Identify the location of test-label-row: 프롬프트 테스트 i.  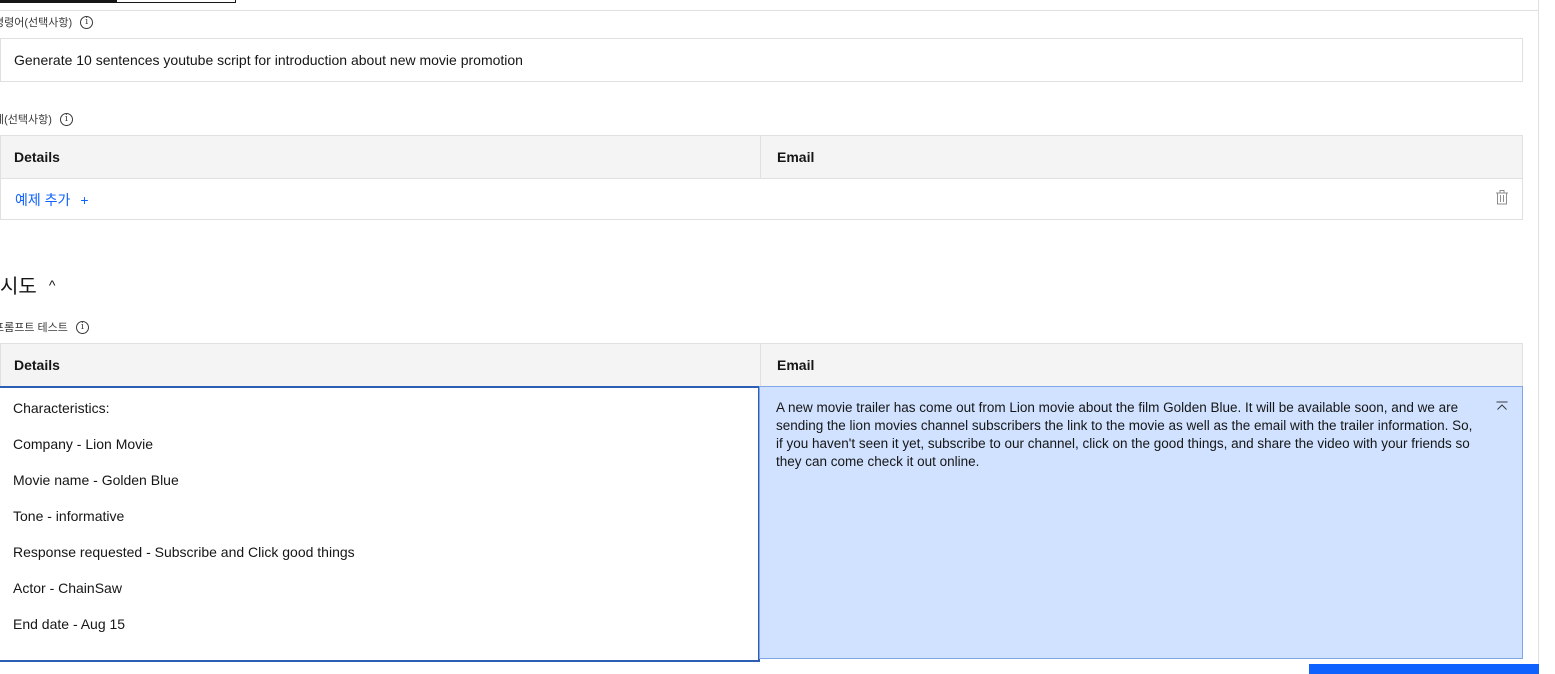
(44, 327).